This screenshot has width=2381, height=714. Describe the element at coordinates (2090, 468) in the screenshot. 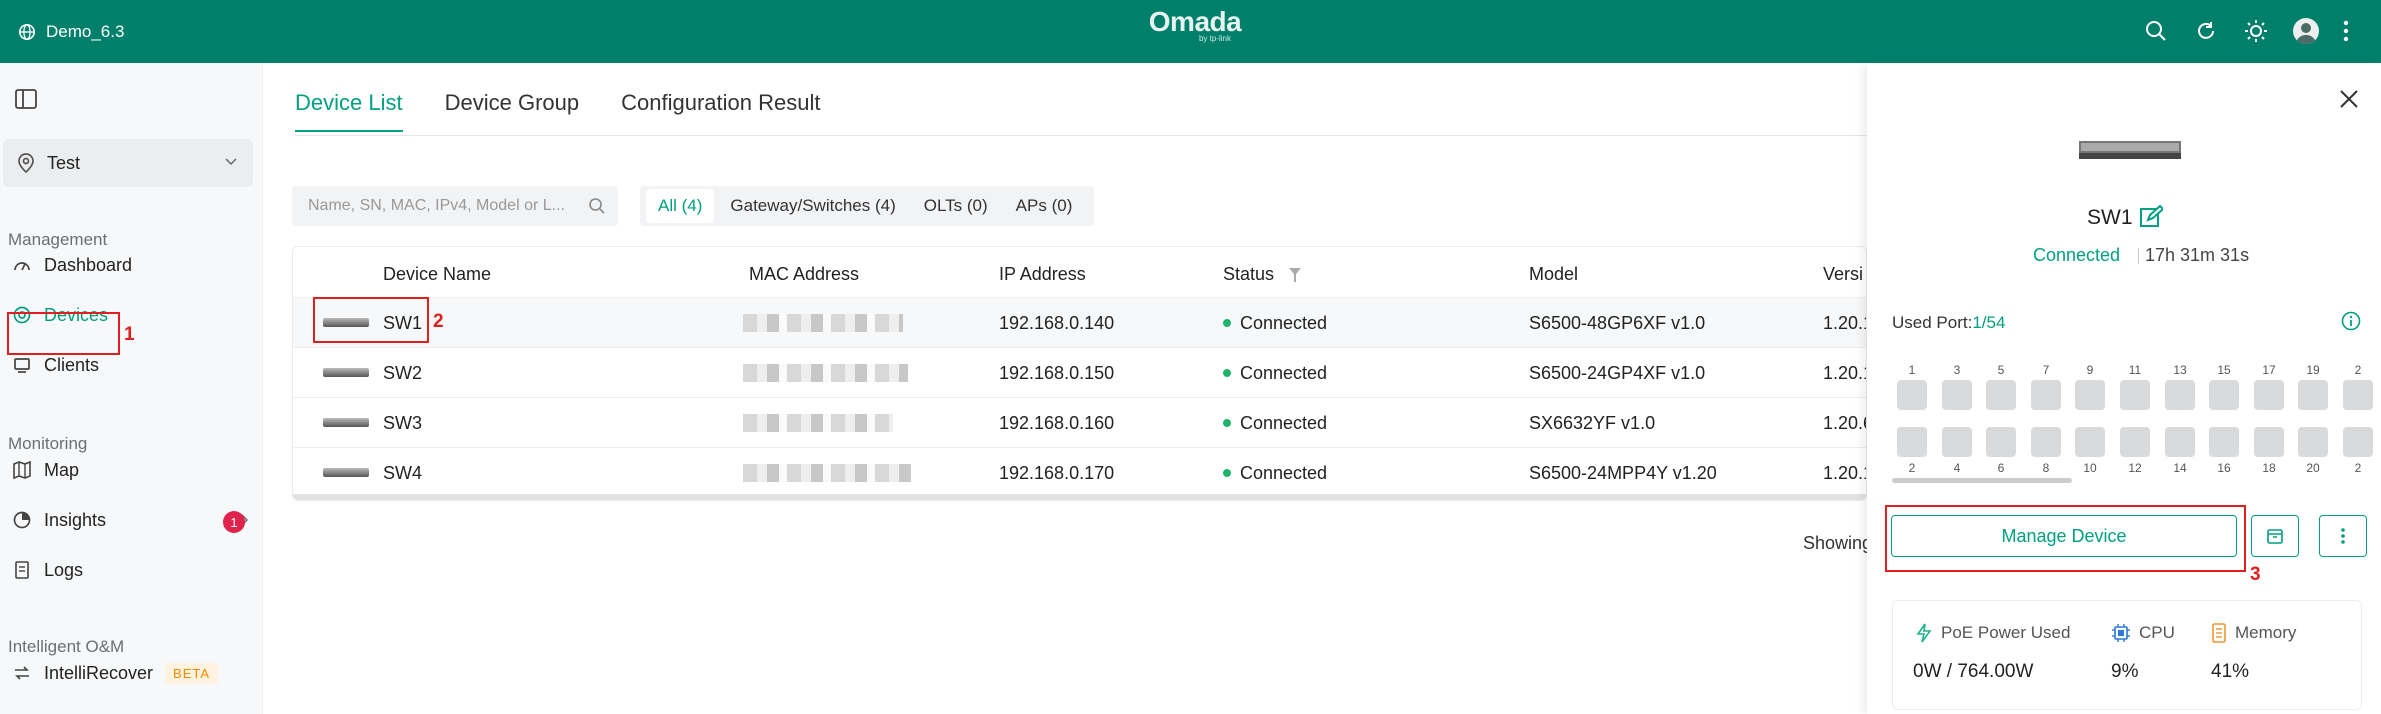

I see `port-label: 10` at that location.